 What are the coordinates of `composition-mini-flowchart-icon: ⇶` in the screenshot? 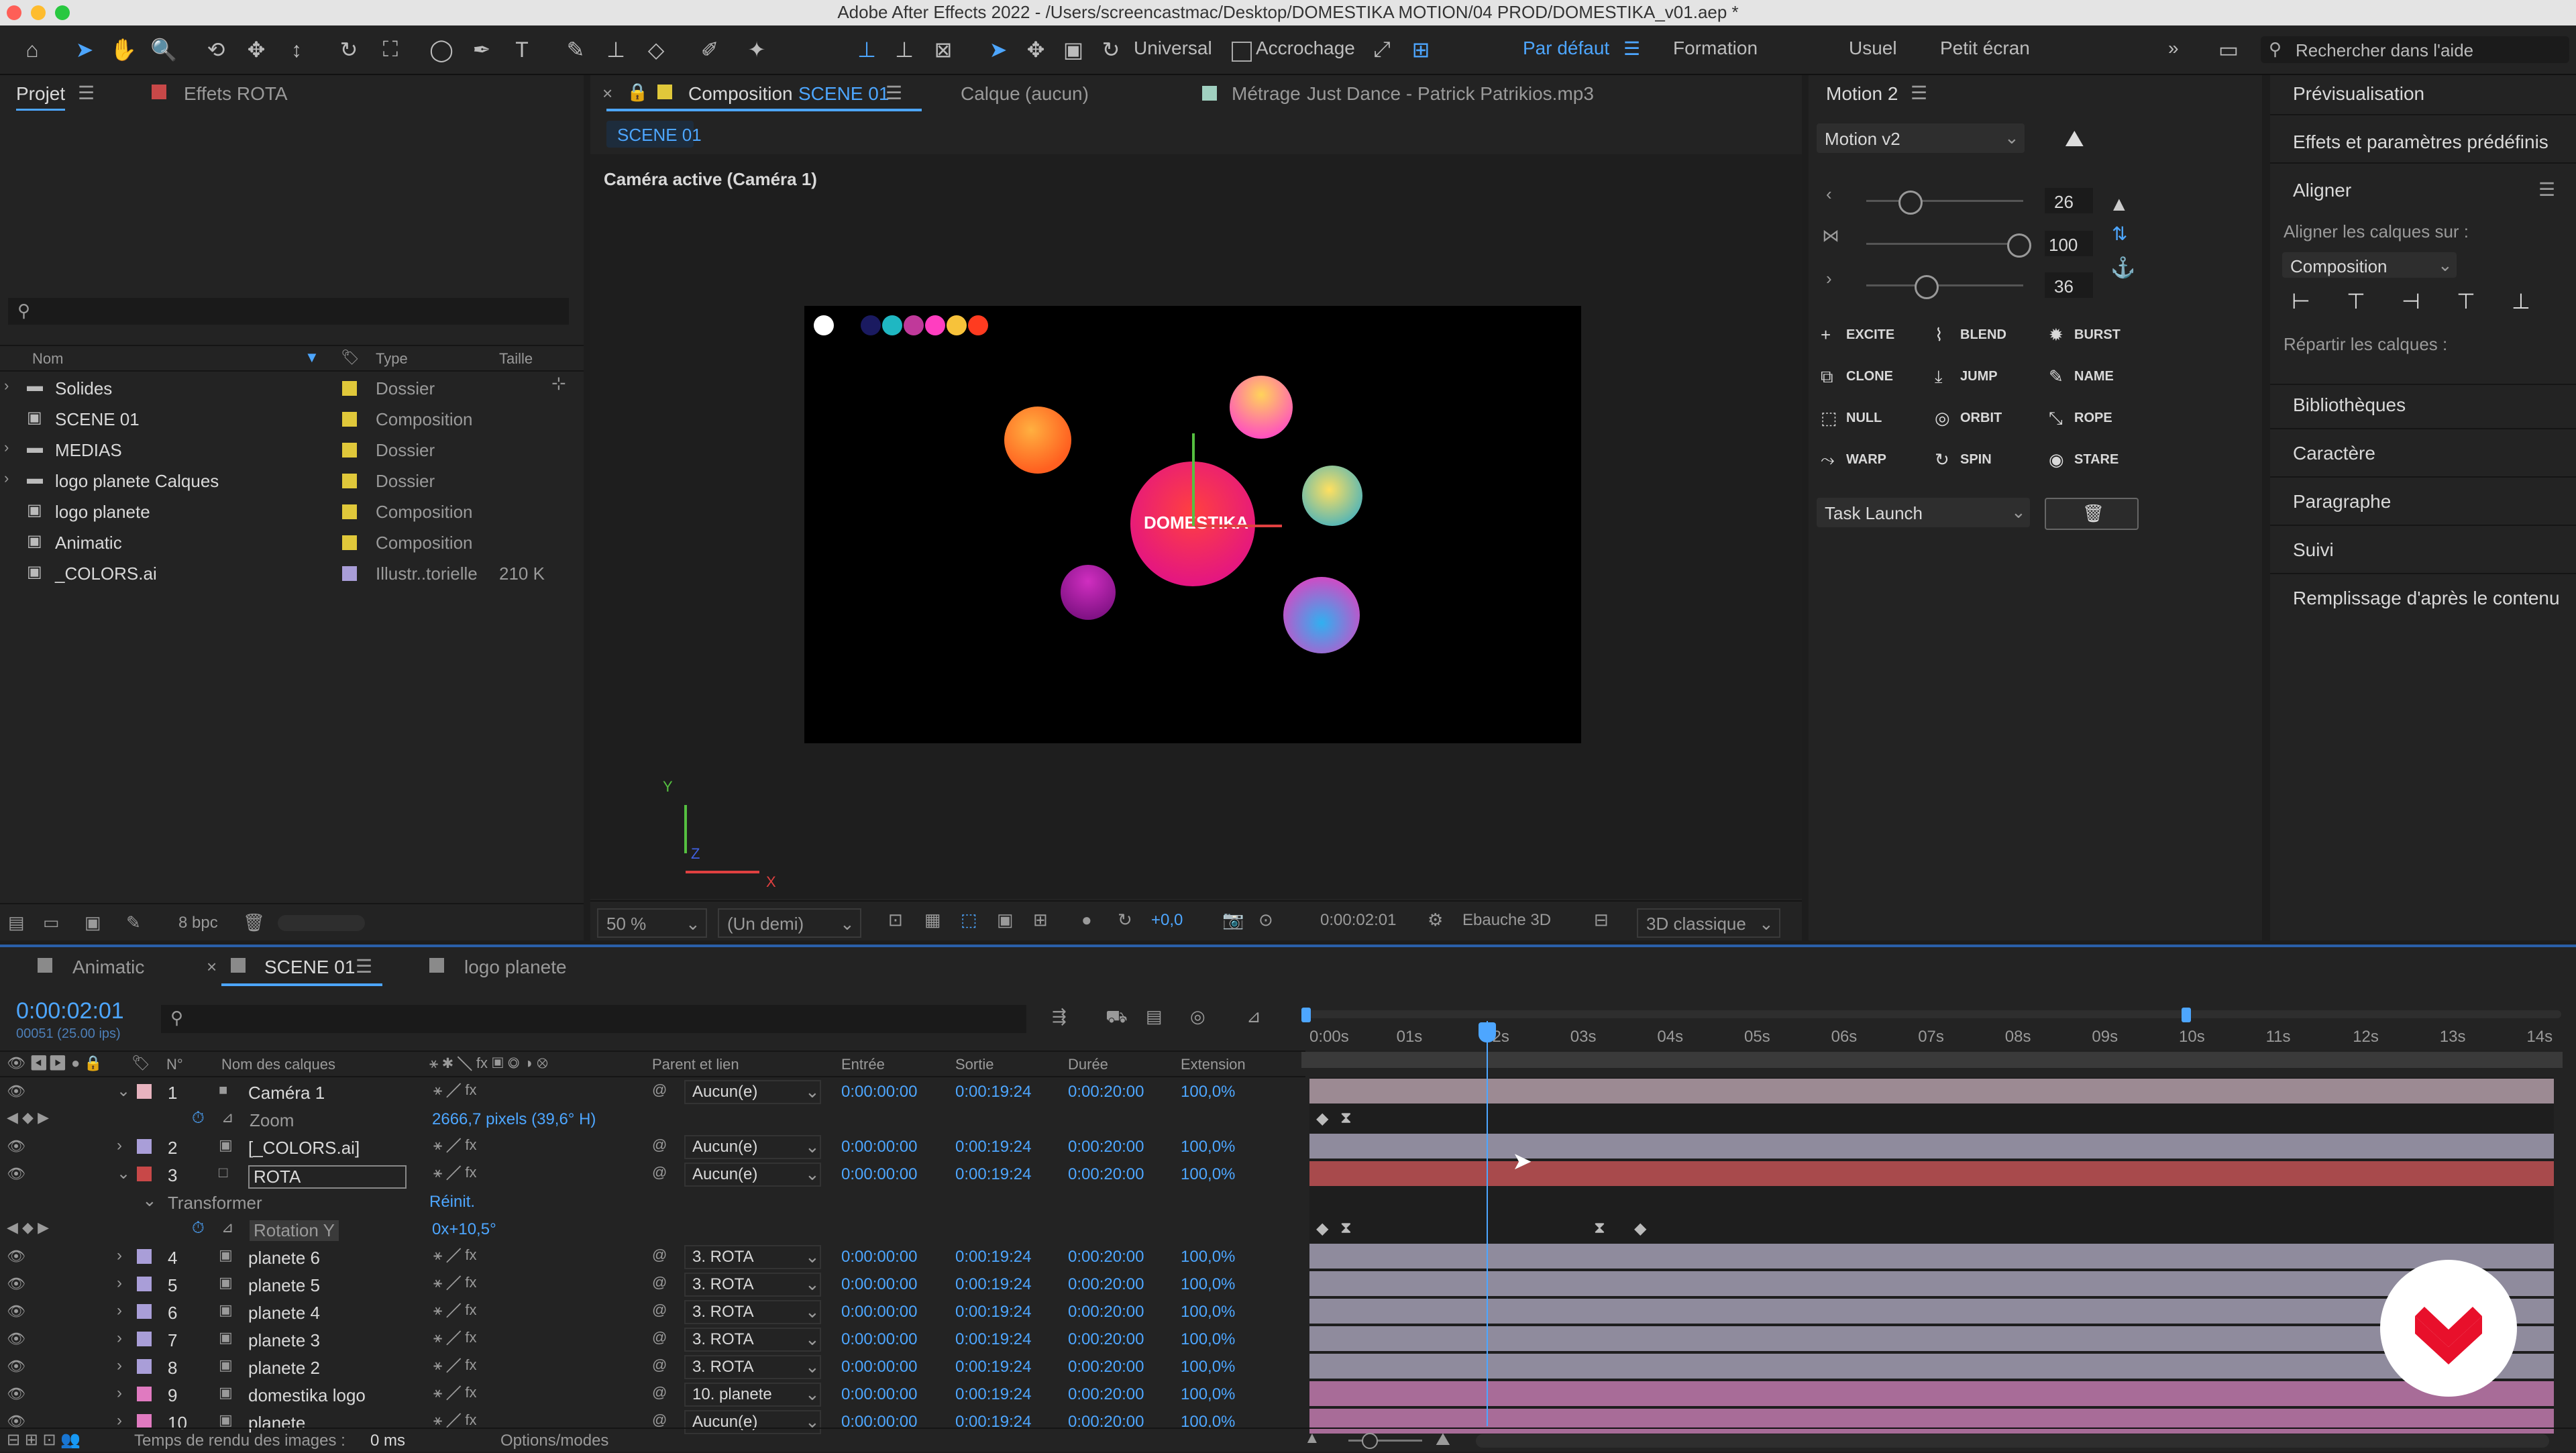 It's located at (1059, 1017).